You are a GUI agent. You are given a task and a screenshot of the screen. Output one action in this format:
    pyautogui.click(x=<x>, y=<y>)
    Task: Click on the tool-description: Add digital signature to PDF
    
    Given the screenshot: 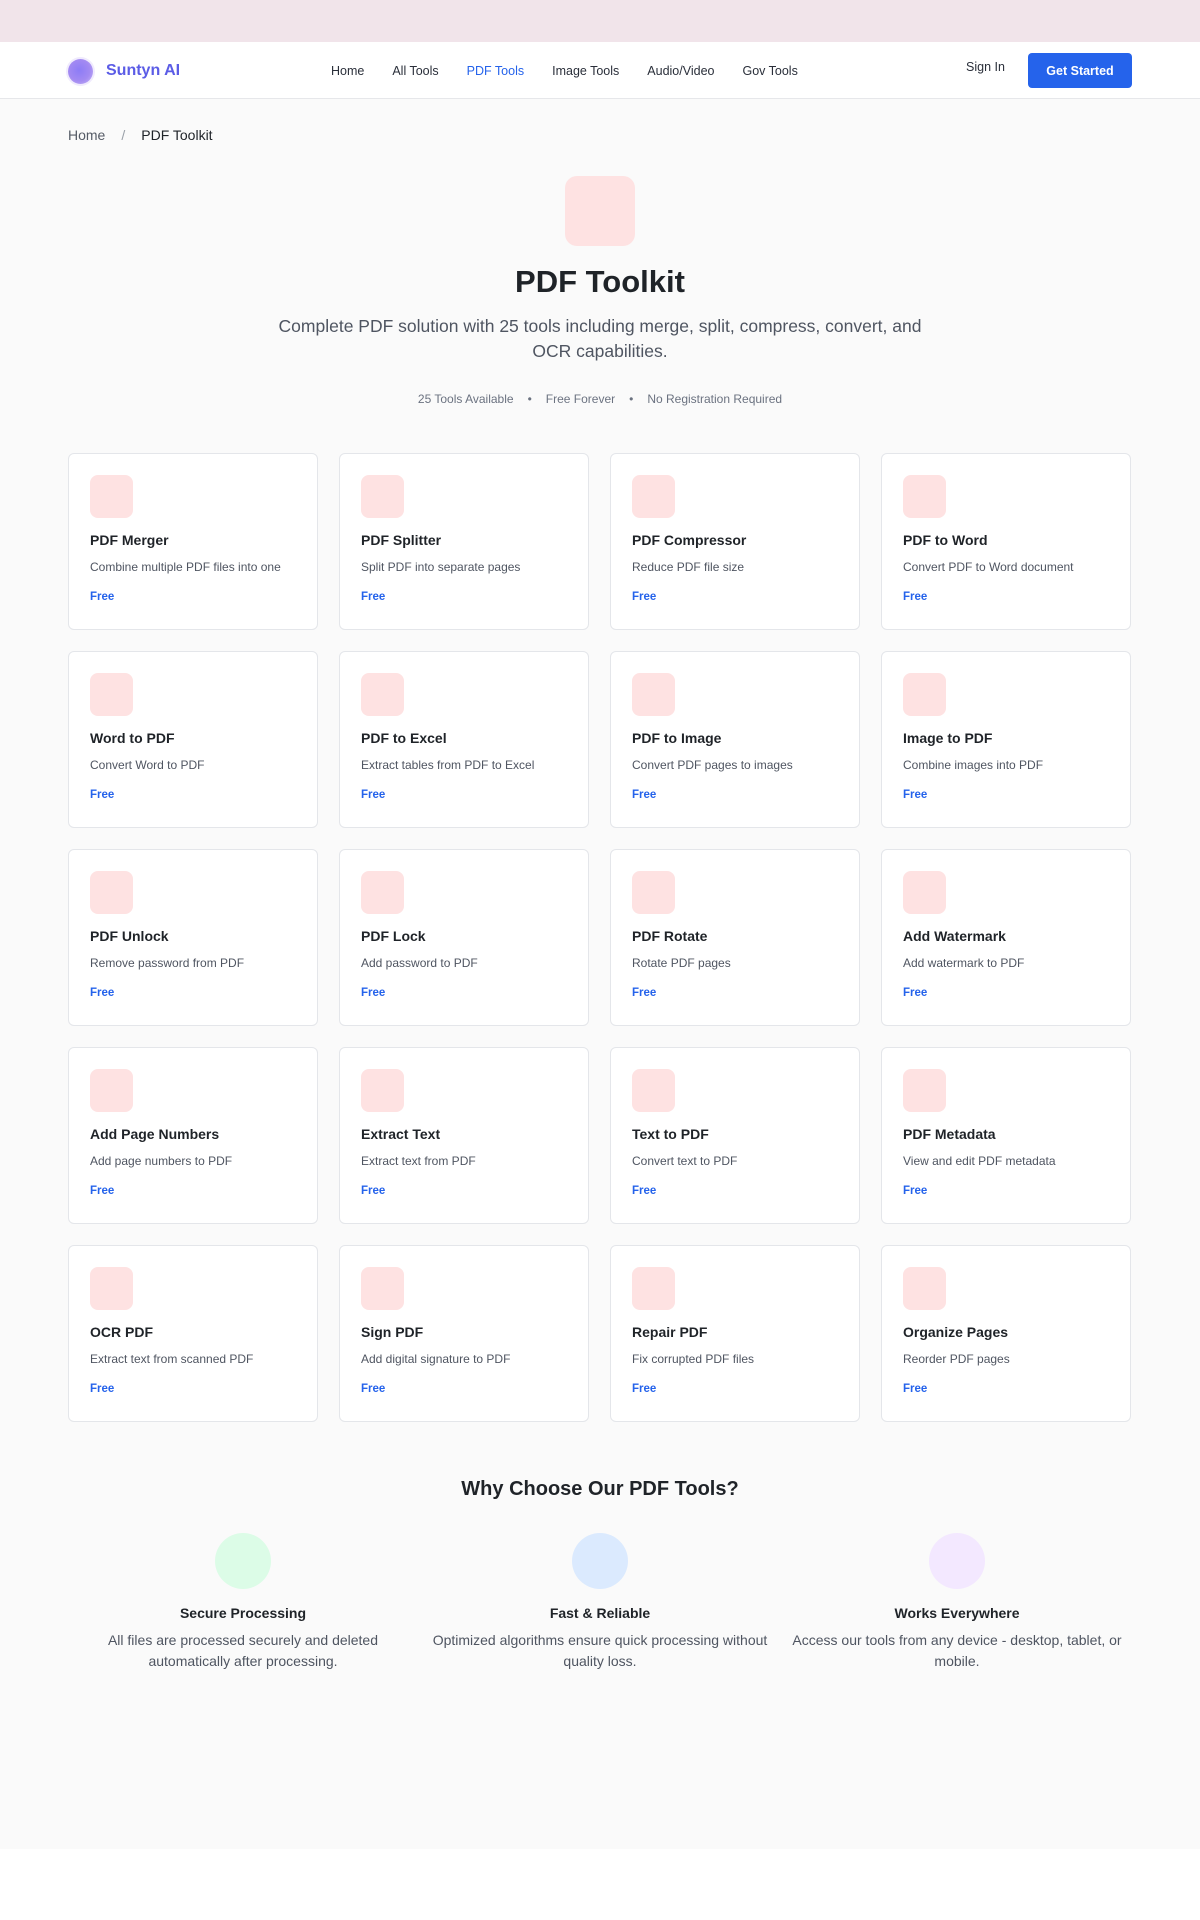 What is the action you would take?
    pyautogui.click(x=436, y=1359)
    